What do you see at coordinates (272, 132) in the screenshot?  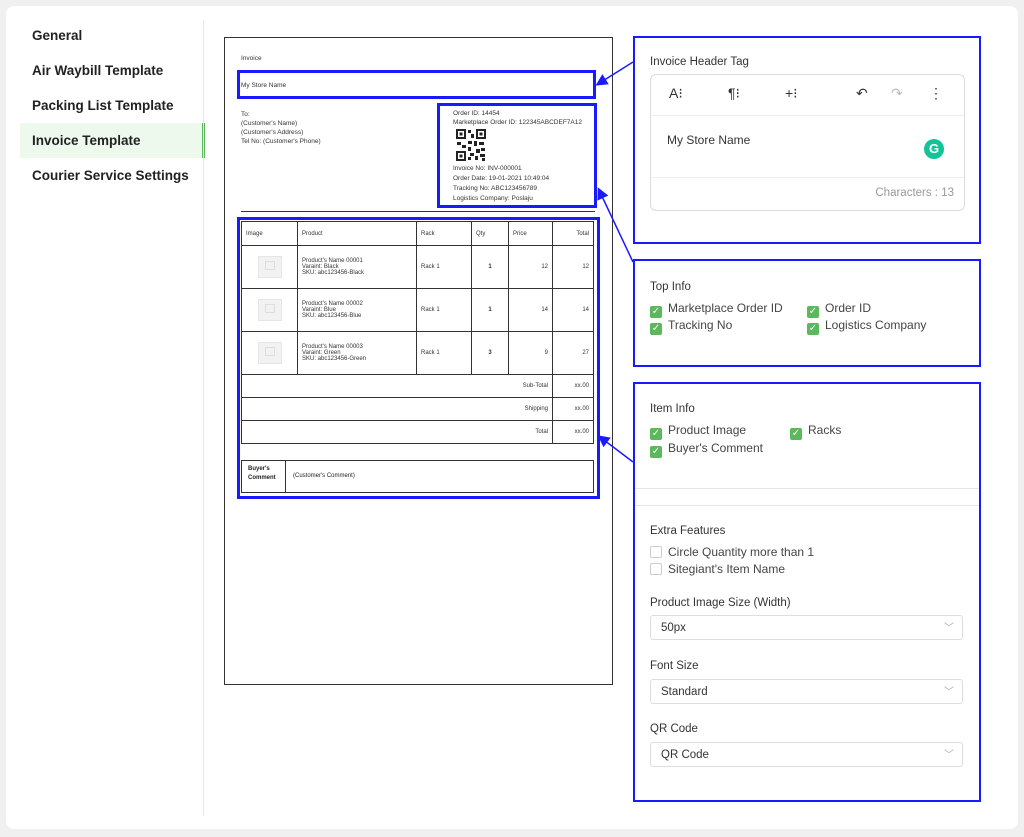 I see `customer-address: (Customer's Address)` at bounding box center [272, 132].